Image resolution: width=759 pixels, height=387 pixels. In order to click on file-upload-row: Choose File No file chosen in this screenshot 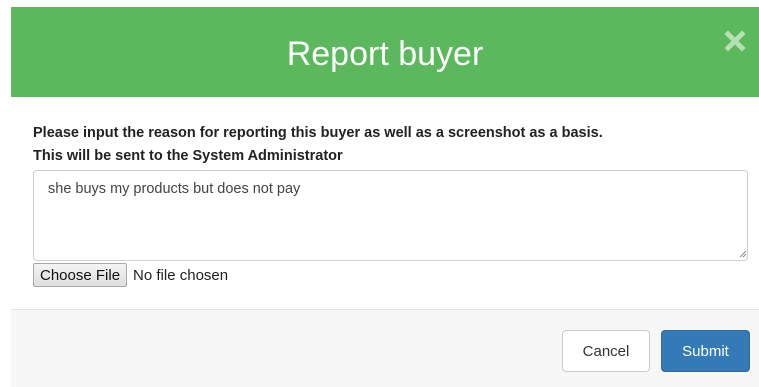, I will do `click(130, 275)`.